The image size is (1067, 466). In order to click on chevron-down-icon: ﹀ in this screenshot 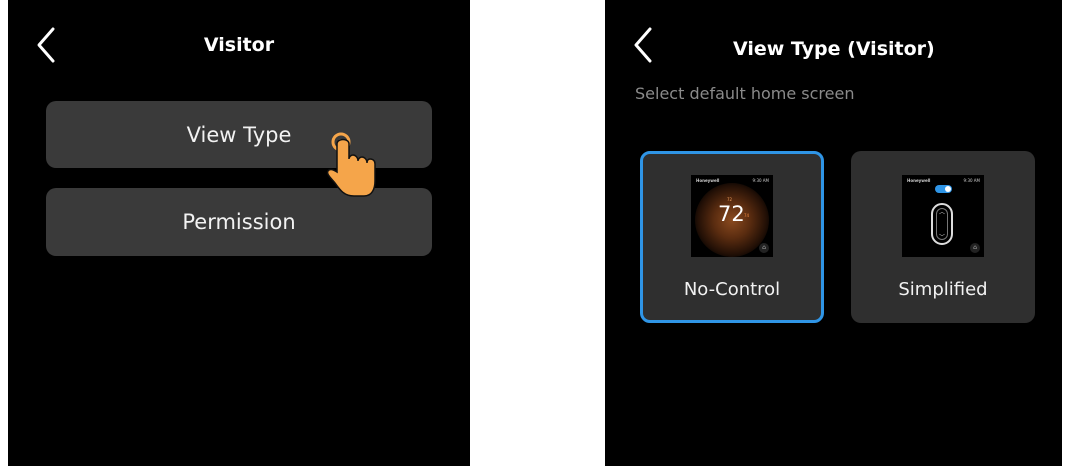, I will do `click(941, 237)`.